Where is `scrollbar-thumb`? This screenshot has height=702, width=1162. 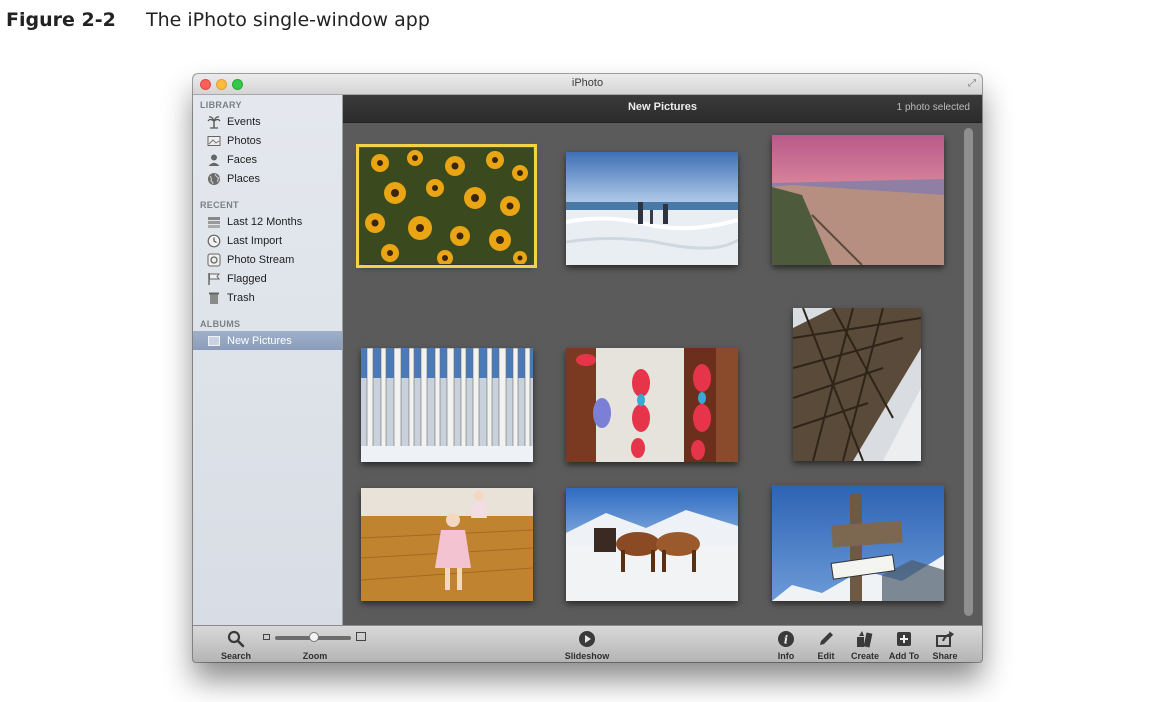 scrollbar-thumb is located at coordinates (968, 372).